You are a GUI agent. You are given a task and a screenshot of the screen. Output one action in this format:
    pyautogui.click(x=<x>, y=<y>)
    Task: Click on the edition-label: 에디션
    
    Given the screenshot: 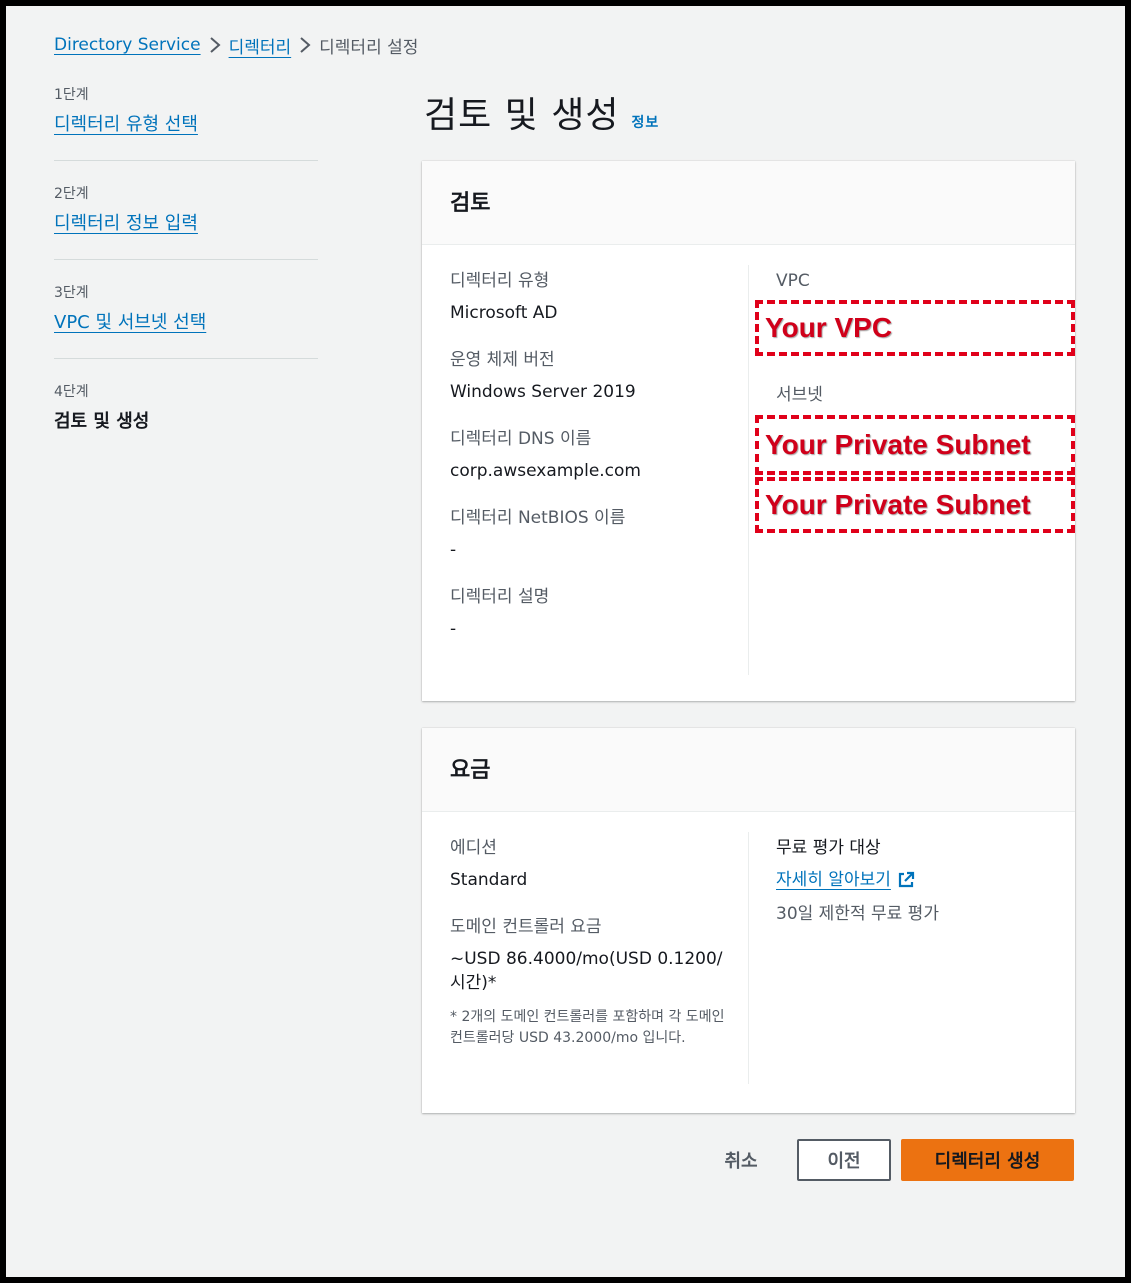 What is the action you would take?
    pyautogui.click(x=473, y=848)
    